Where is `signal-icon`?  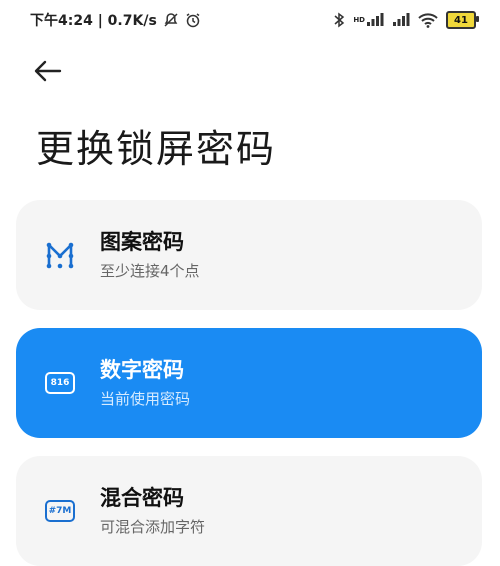 signal-icon is located at coordinates (401, 20).